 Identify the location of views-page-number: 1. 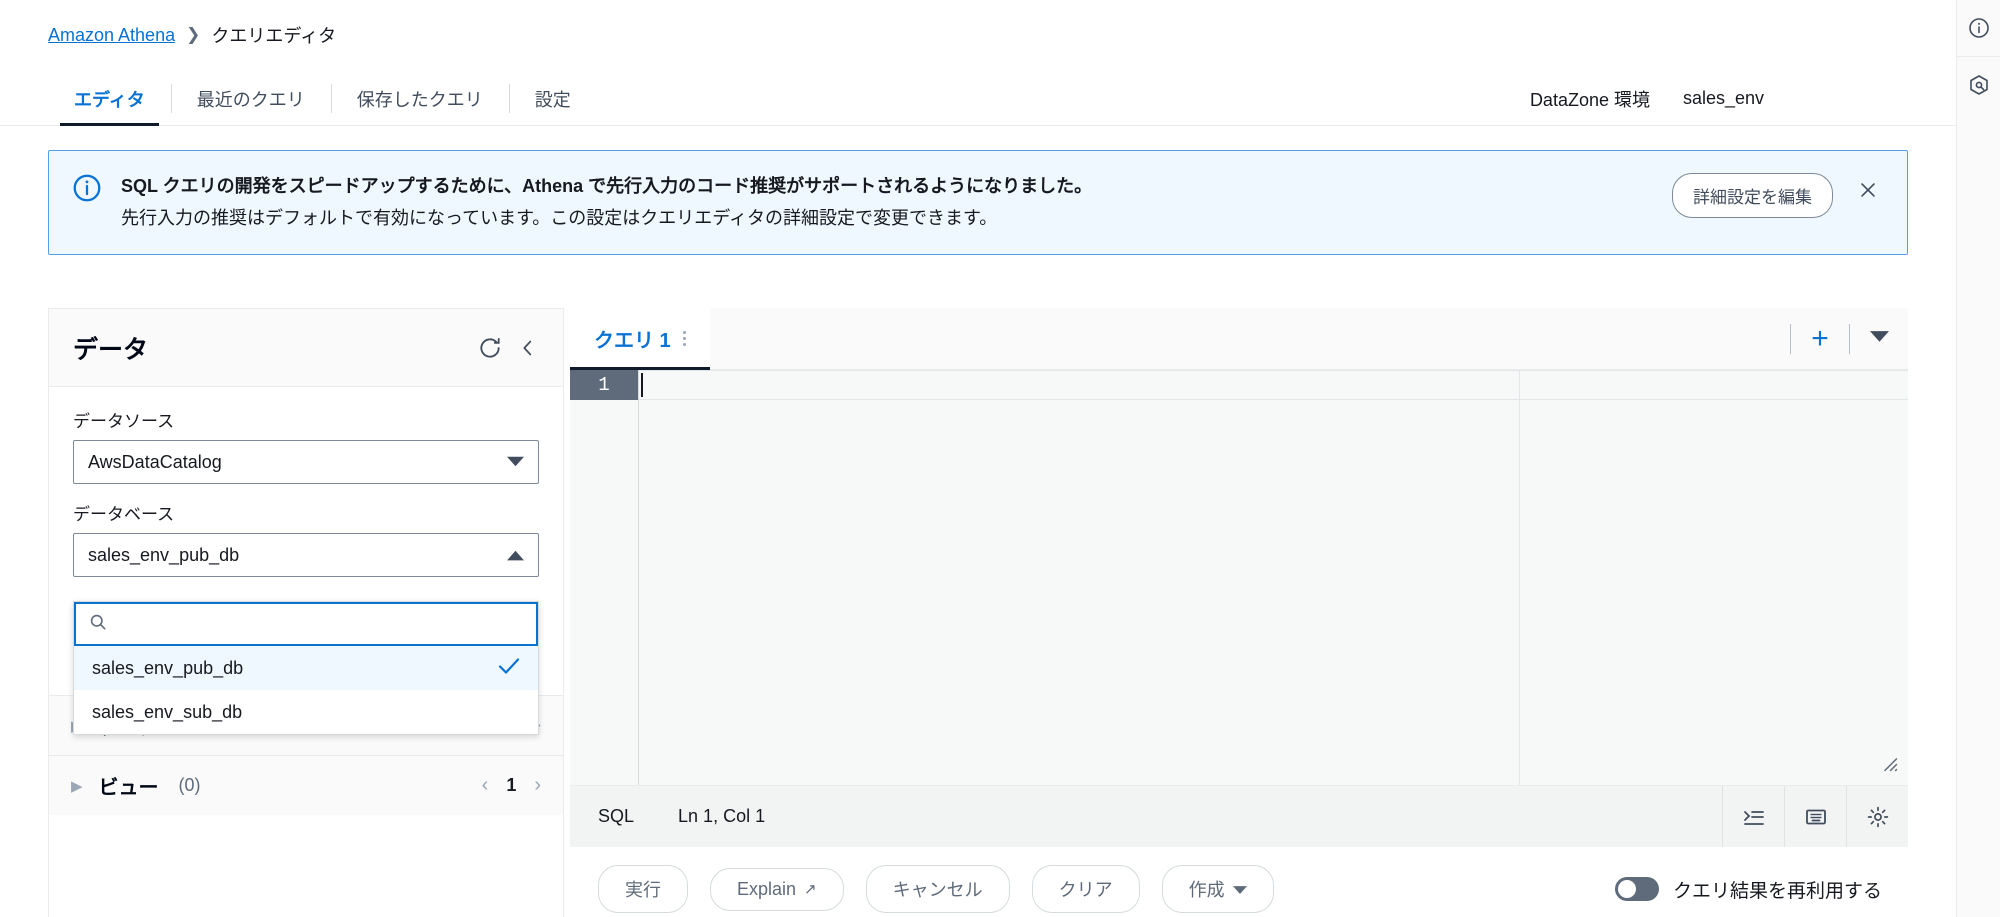
(511, 785).